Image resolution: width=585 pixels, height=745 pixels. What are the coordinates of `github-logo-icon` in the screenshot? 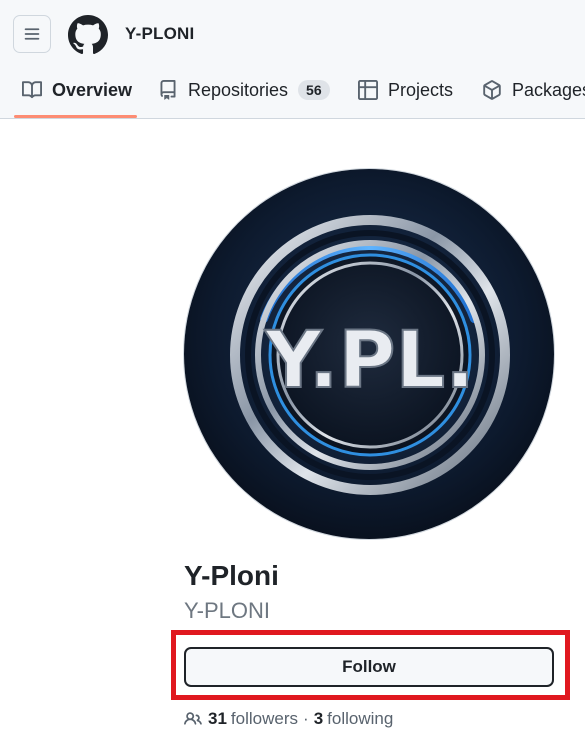 It's located at (88, 35).